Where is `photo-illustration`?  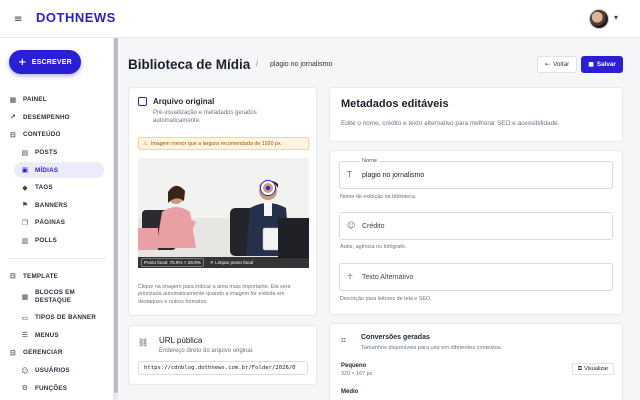
photo-illustration is located at coordinates (223, 213).